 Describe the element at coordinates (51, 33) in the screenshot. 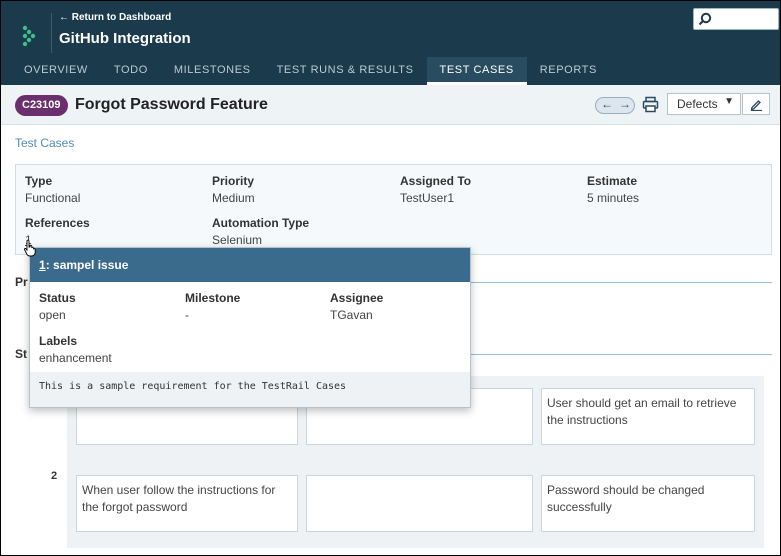

I see `header-divider` at that location.